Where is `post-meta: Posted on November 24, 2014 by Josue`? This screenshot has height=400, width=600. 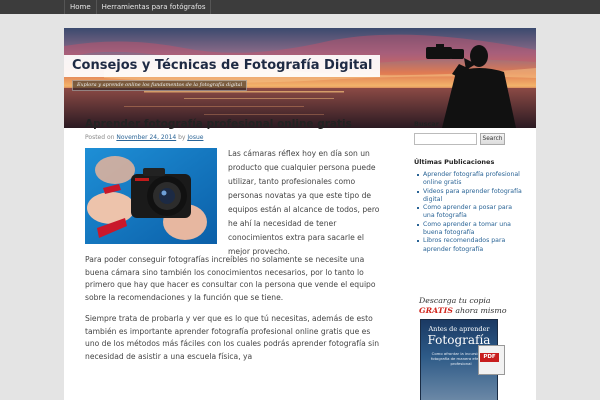
post-meta: Posted on November 24, 2014 by Josue is located at coordinates (235, 137).